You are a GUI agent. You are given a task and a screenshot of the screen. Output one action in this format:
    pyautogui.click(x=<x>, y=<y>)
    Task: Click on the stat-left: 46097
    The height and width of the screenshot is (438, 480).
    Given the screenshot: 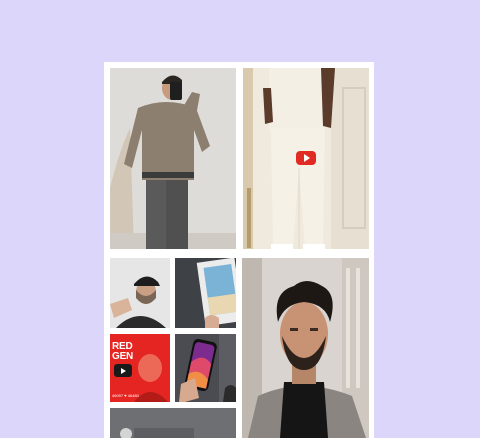 What is the action you would take?
    pyautogui.click(x=118, y=395)
    